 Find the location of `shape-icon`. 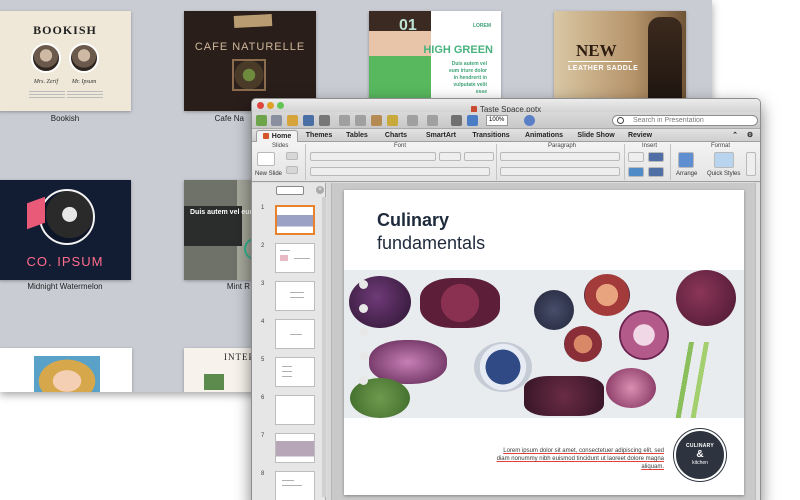

shape-icon is located at coordinates (636, 172).